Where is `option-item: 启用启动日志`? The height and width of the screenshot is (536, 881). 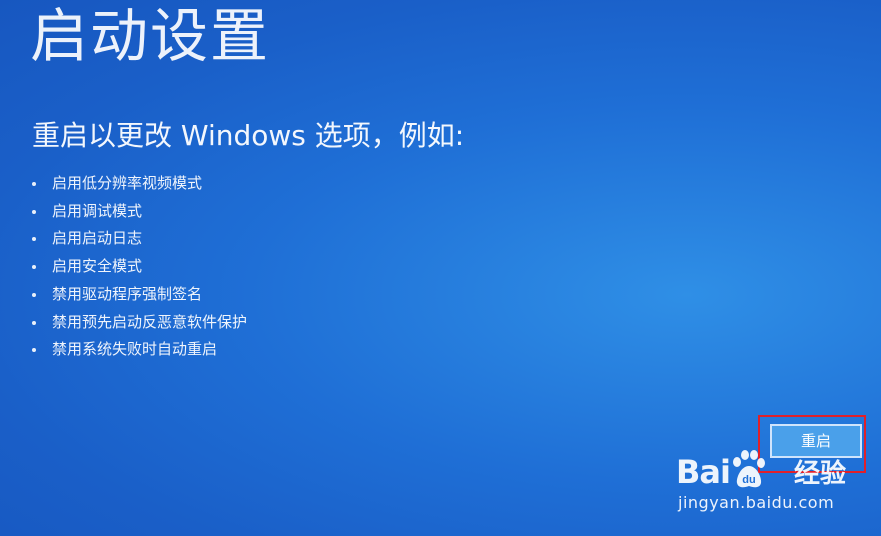
option-item: 启用启动日志 is located at coordinates (138, 239).